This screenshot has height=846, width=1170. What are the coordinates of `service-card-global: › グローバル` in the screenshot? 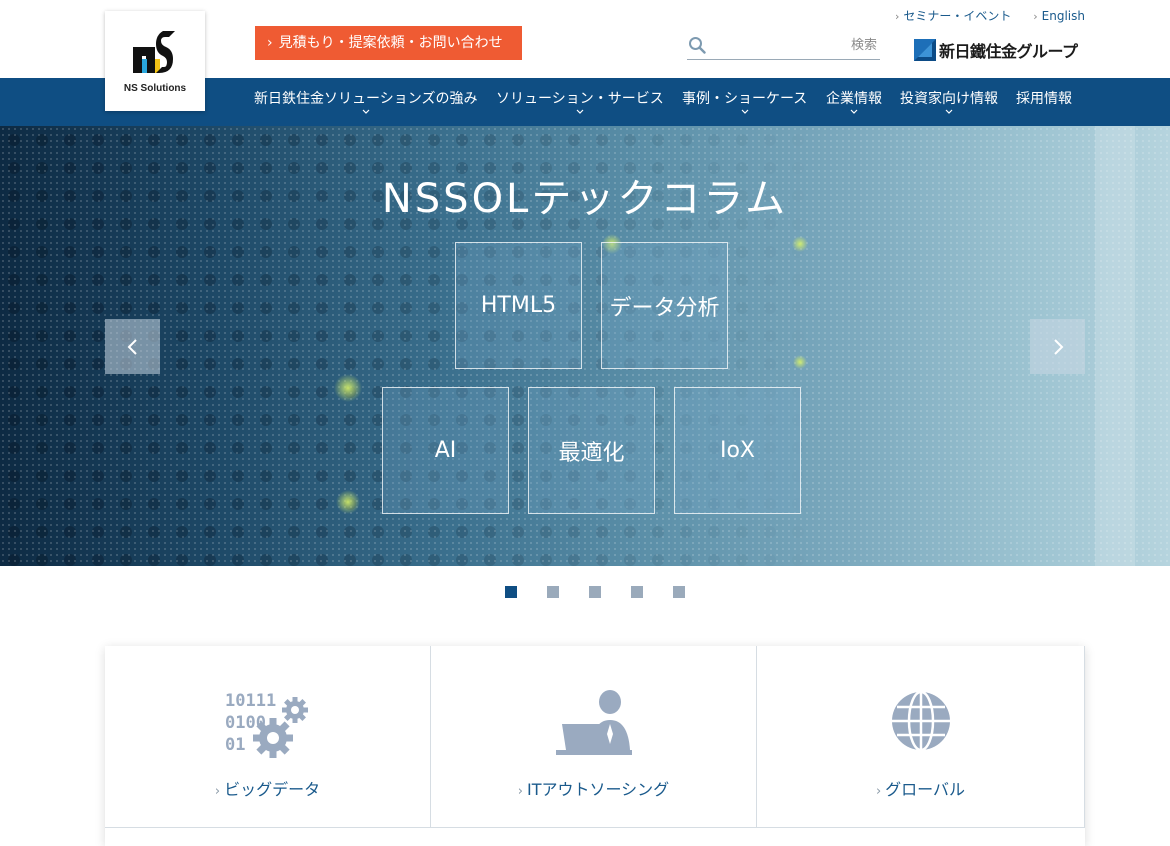 It's located at (921, 736).